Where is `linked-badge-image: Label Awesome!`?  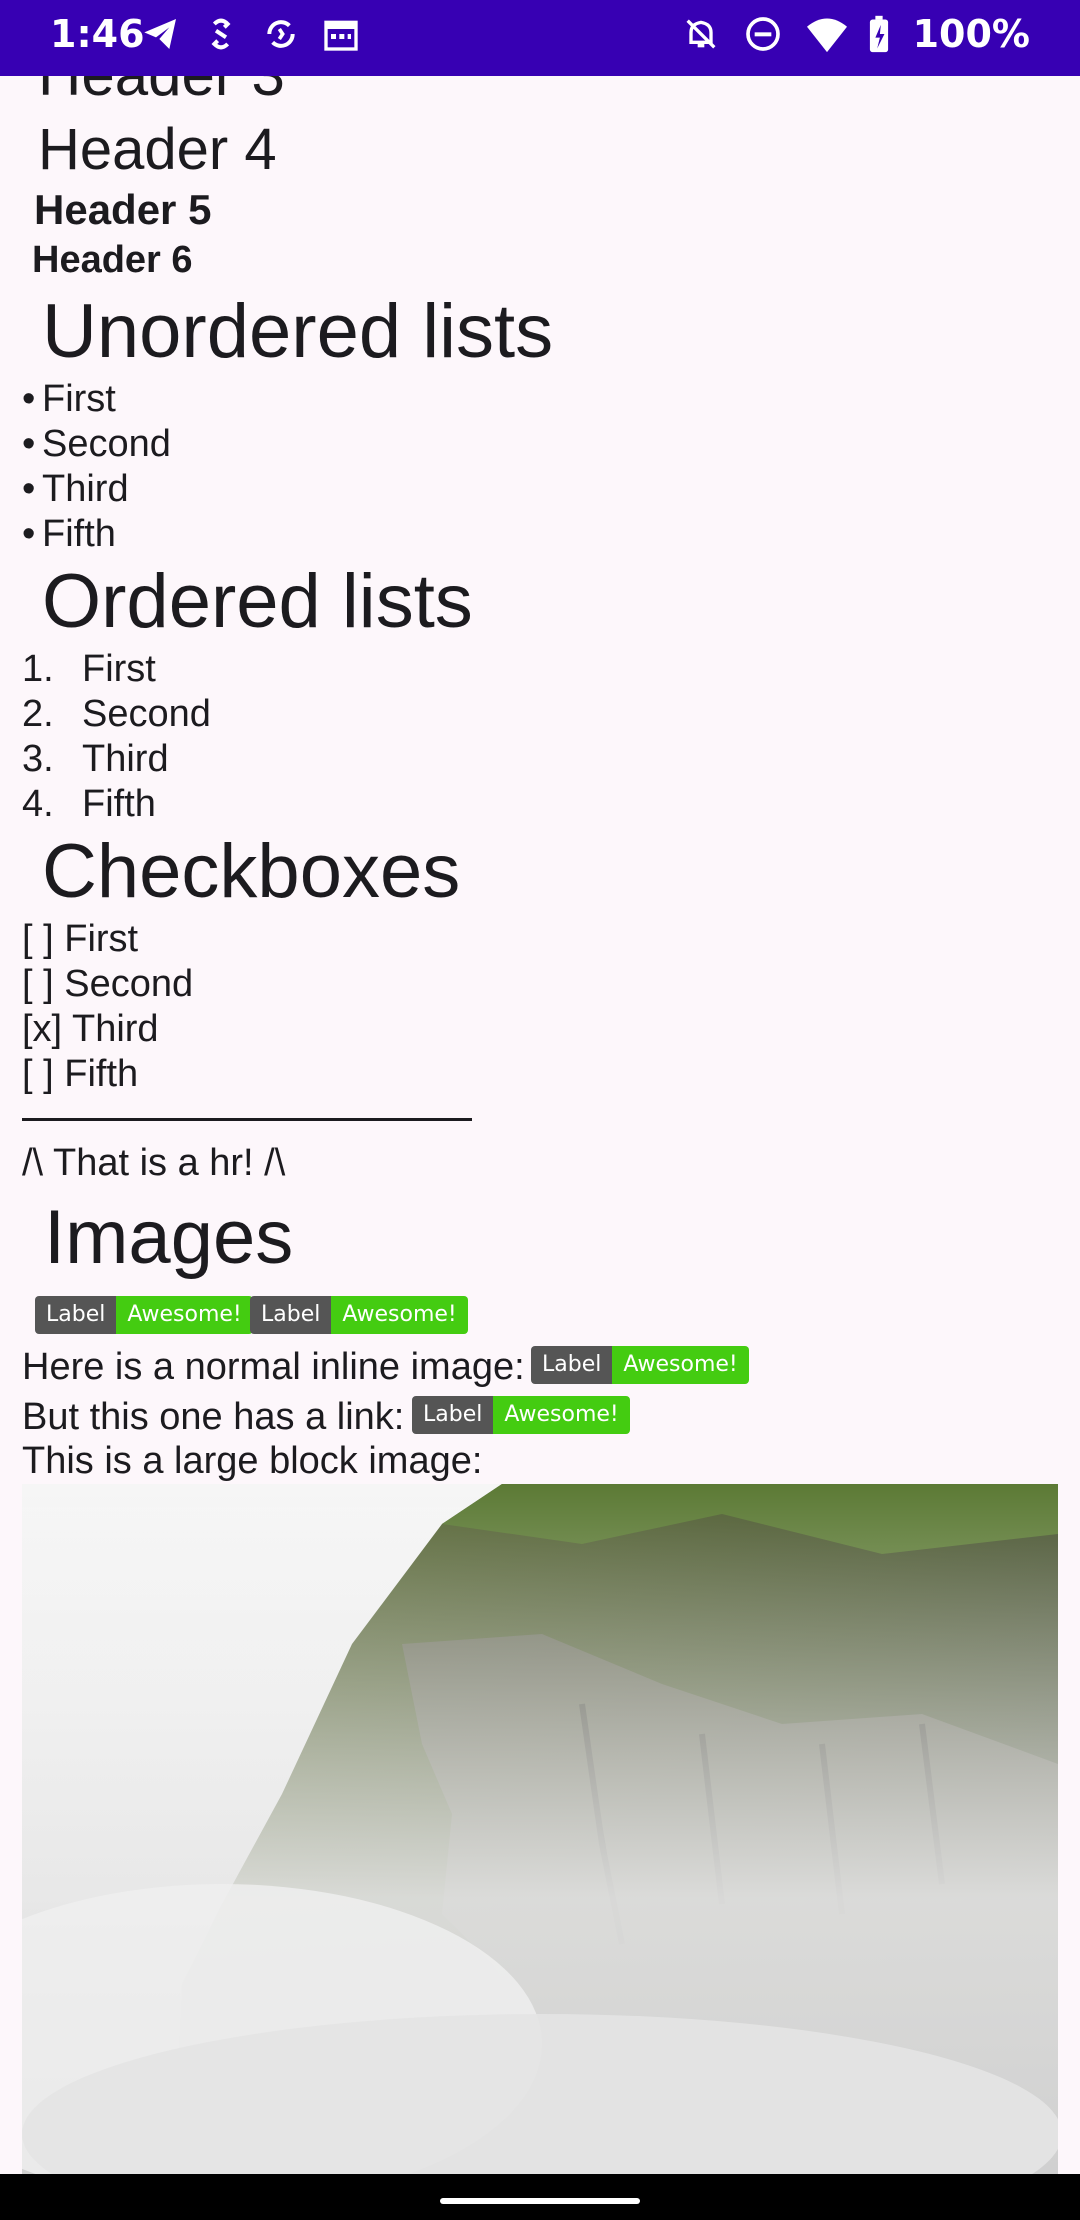
linked-badge-image: Label Awesome! is located at coordinates (521, 1415).